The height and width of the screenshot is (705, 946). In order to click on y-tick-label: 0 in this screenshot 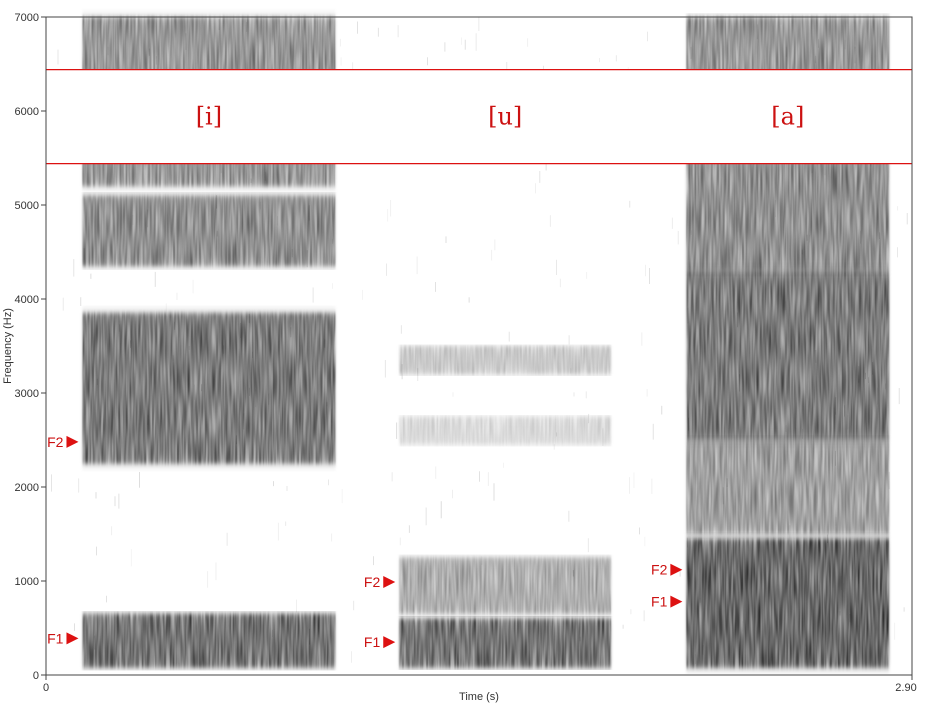, I will do `click(36, 676)`.